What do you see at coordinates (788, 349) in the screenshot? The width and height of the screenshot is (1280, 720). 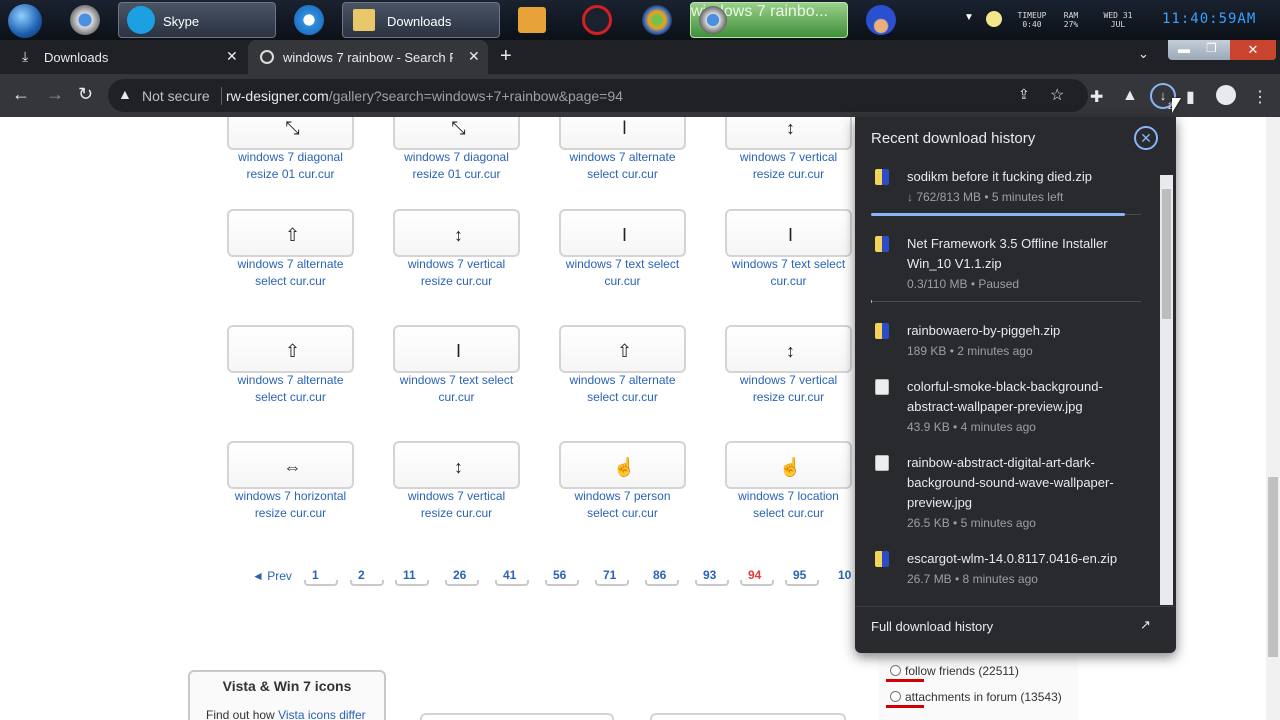 I see `cursor-preview-box: ↕` at bounding box center [788, 349].